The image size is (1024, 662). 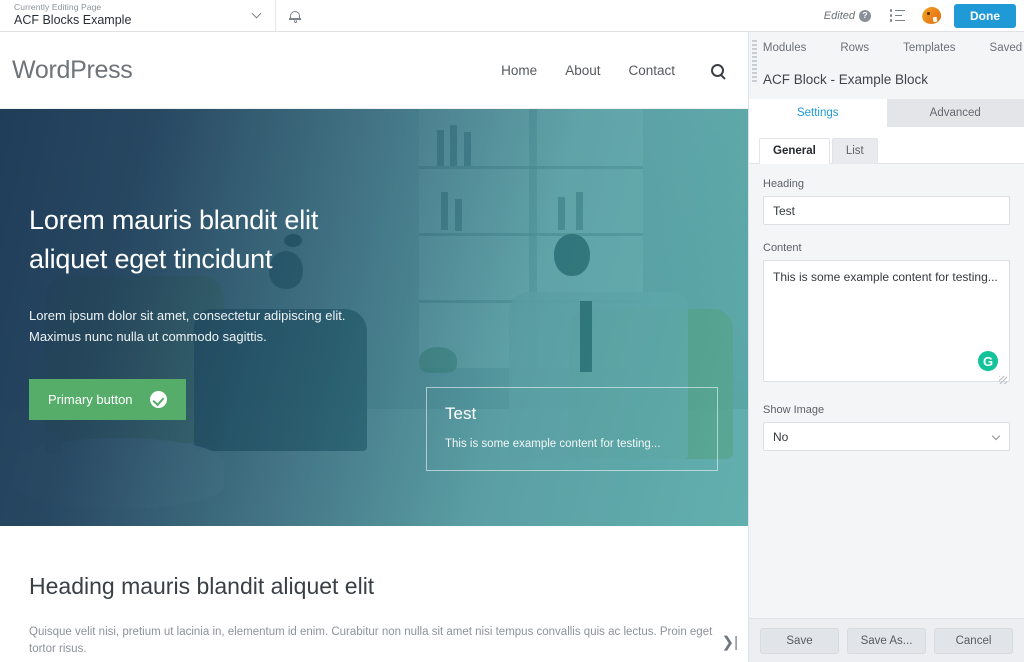 I want to click on panel-tab-modules: Modules, so click(x=784, y=48).